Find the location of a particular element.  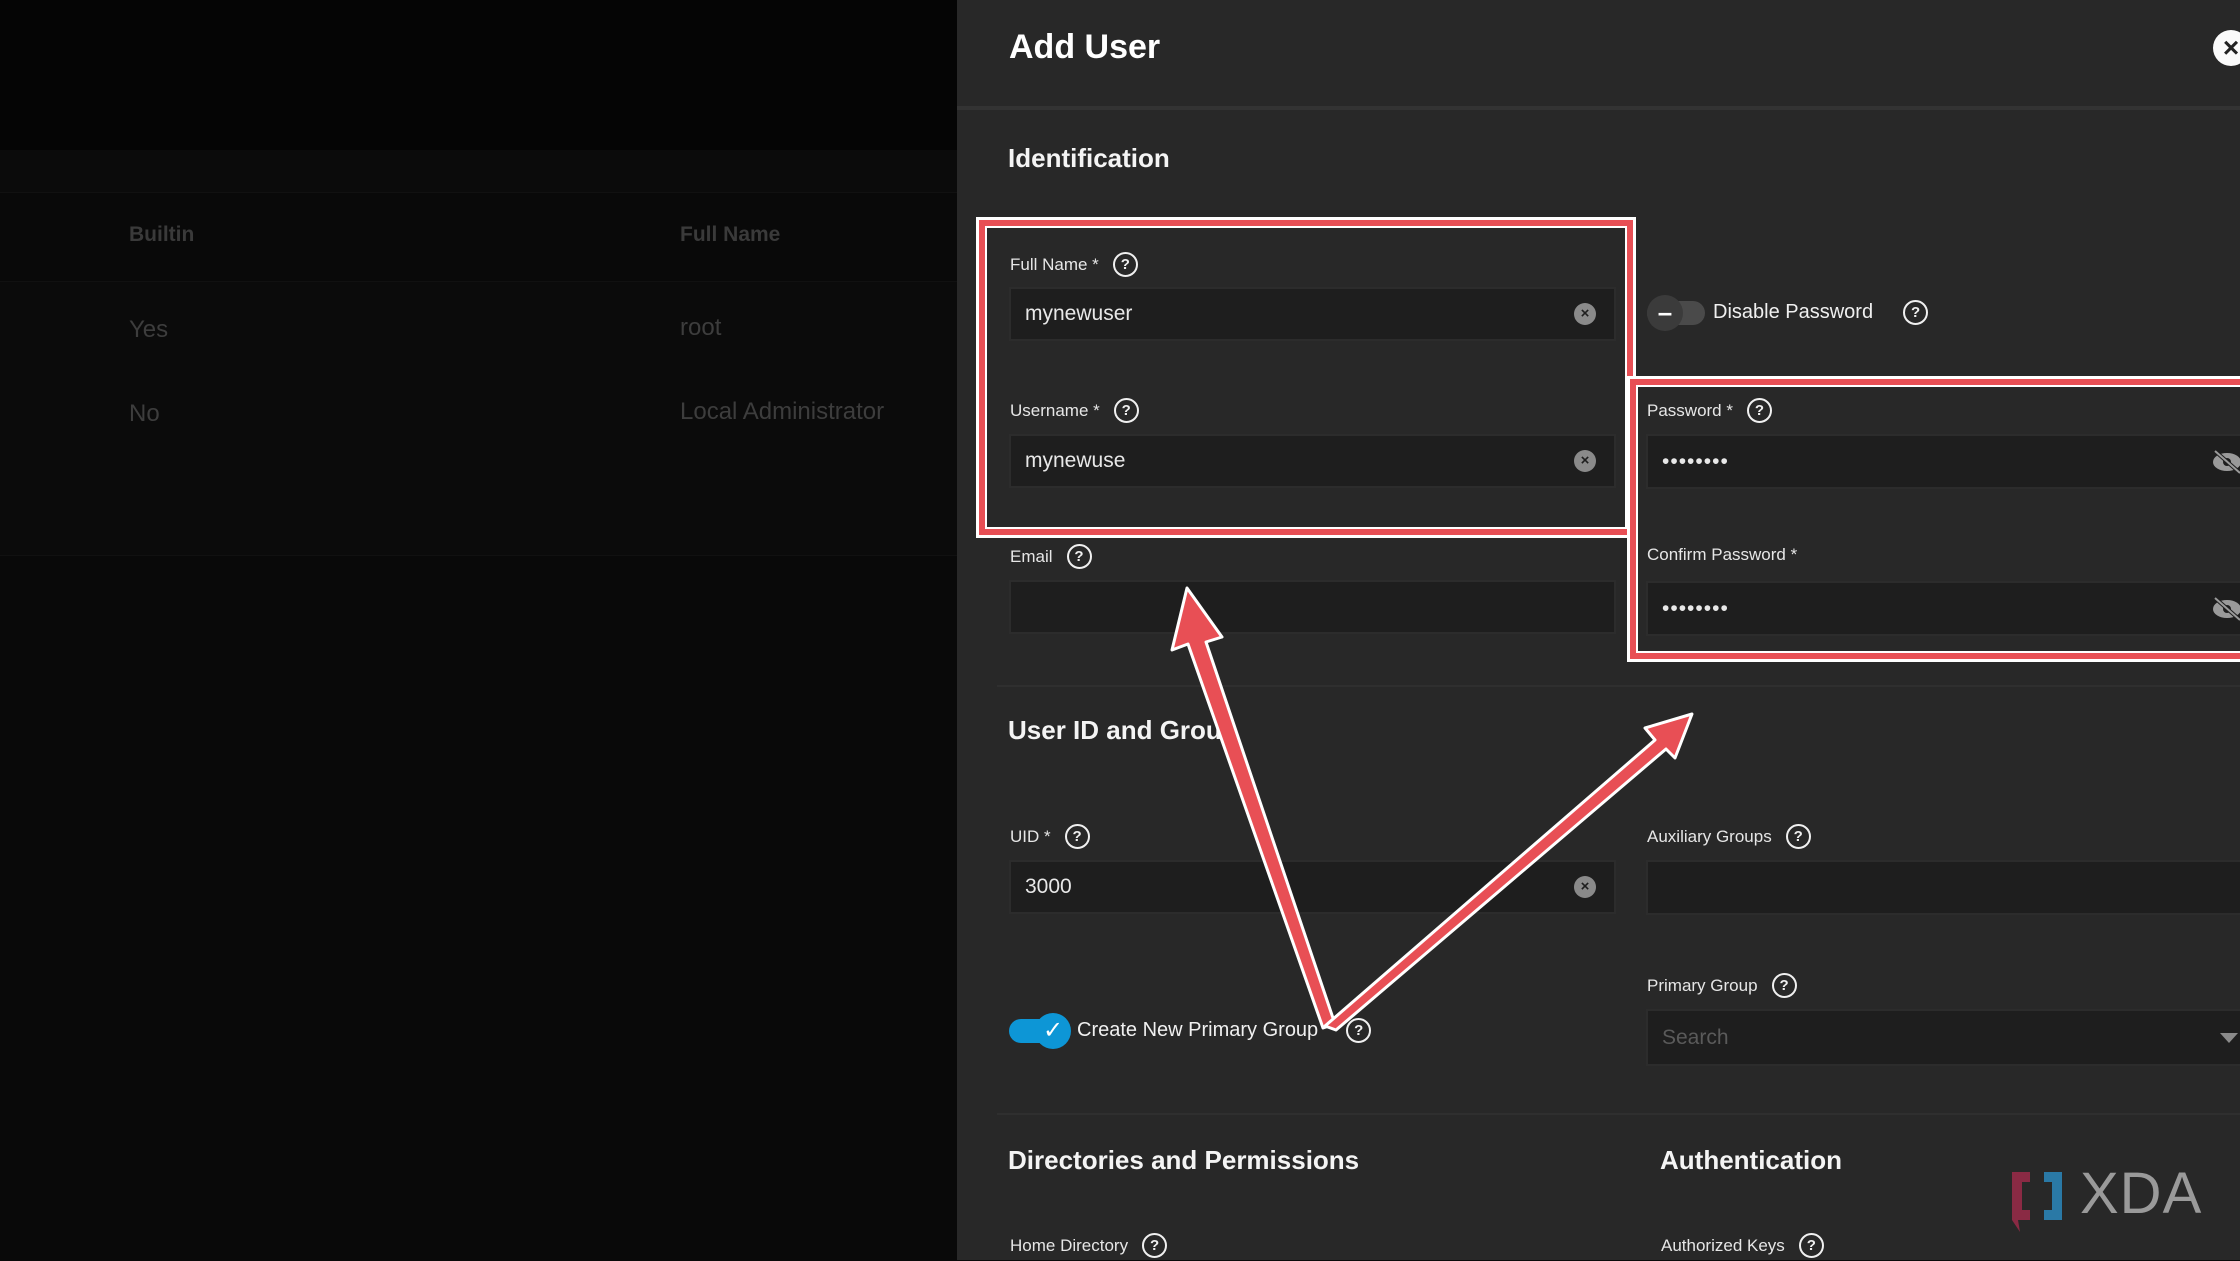

username-label: Username * ? is located at coordinates (1074, 410).